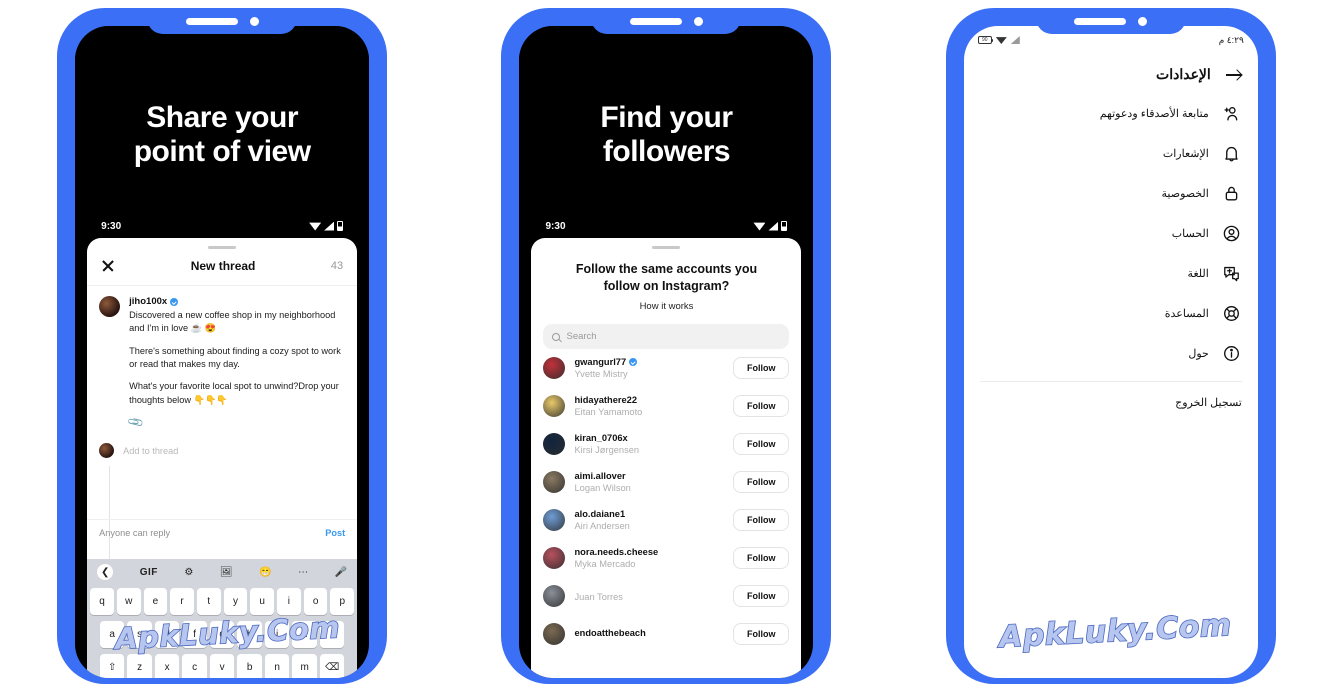  Describe the element at coordinates (1198, 273) in the screenshot. I see `settings-item-label: اللغة` at that location.